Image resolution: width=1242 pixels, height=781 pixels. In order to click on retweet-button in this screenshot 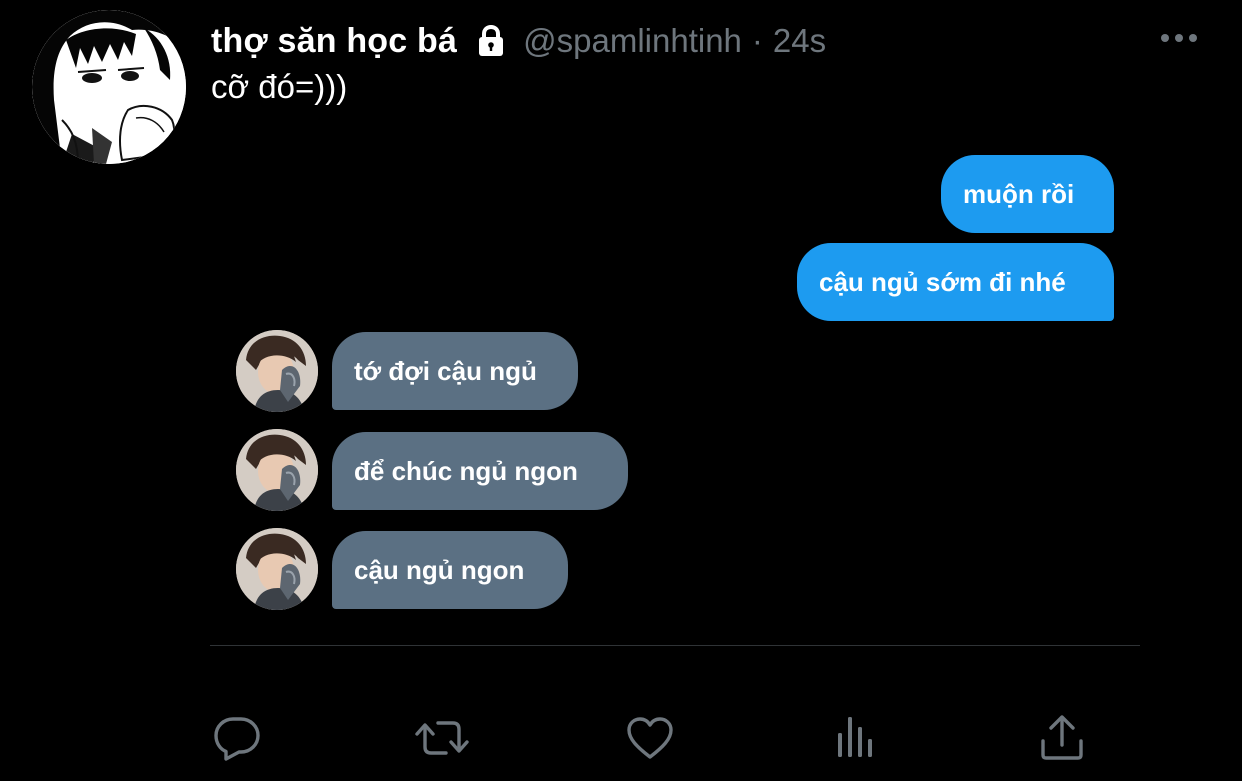, I will do `click(442, 738)`.